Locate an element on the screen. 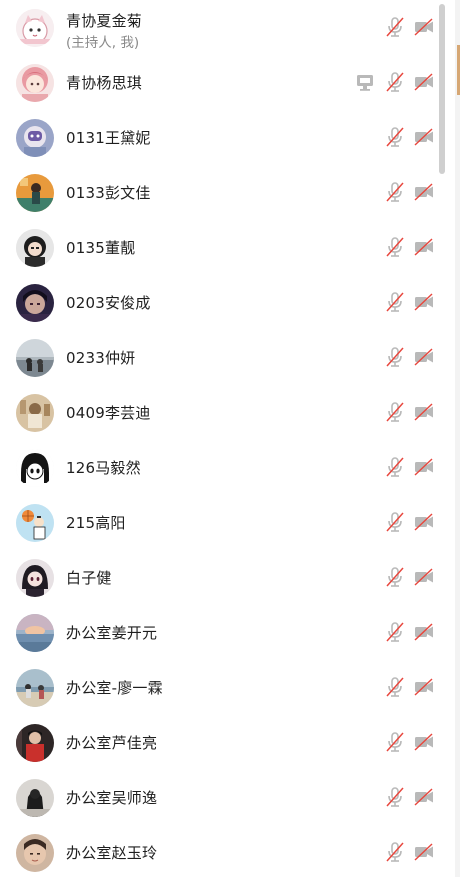 The height and width of the screenshot is (877, 460). participant-row: 办公室吴师逸 is located at coordinates (225, 797).